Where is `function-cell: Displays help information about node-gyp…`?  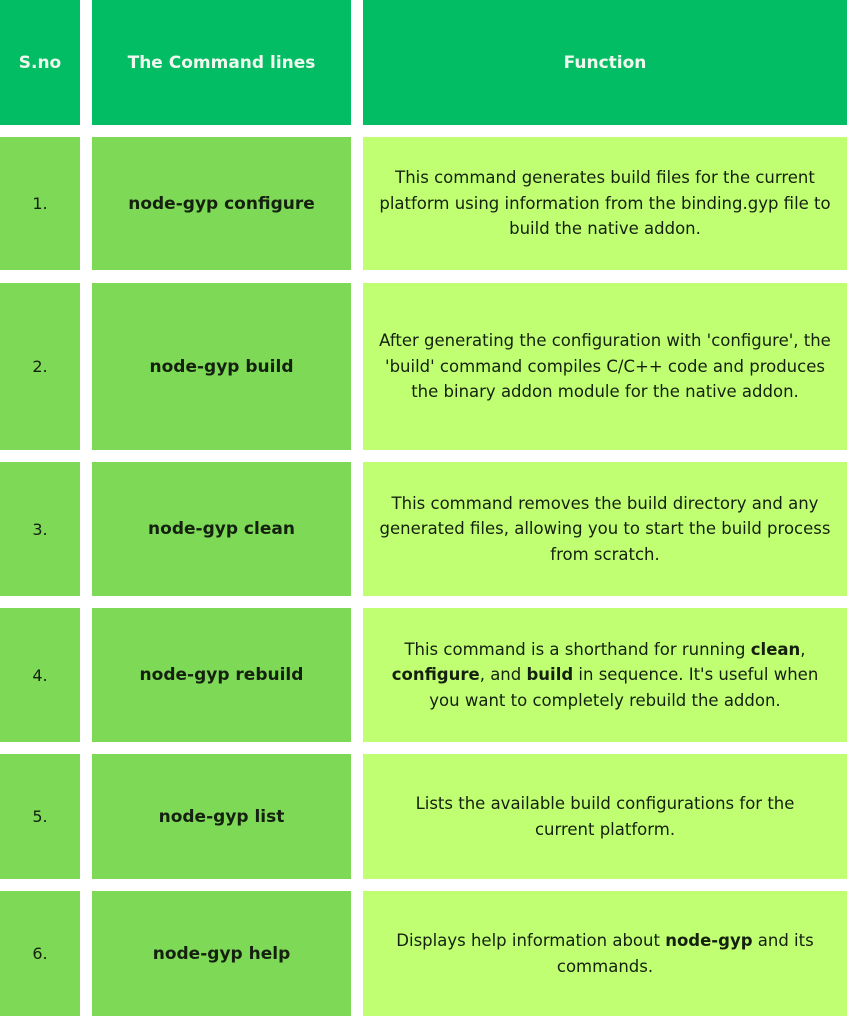
function-cell: Displays help information about node-gyp… is located at coordinates (605, 953).